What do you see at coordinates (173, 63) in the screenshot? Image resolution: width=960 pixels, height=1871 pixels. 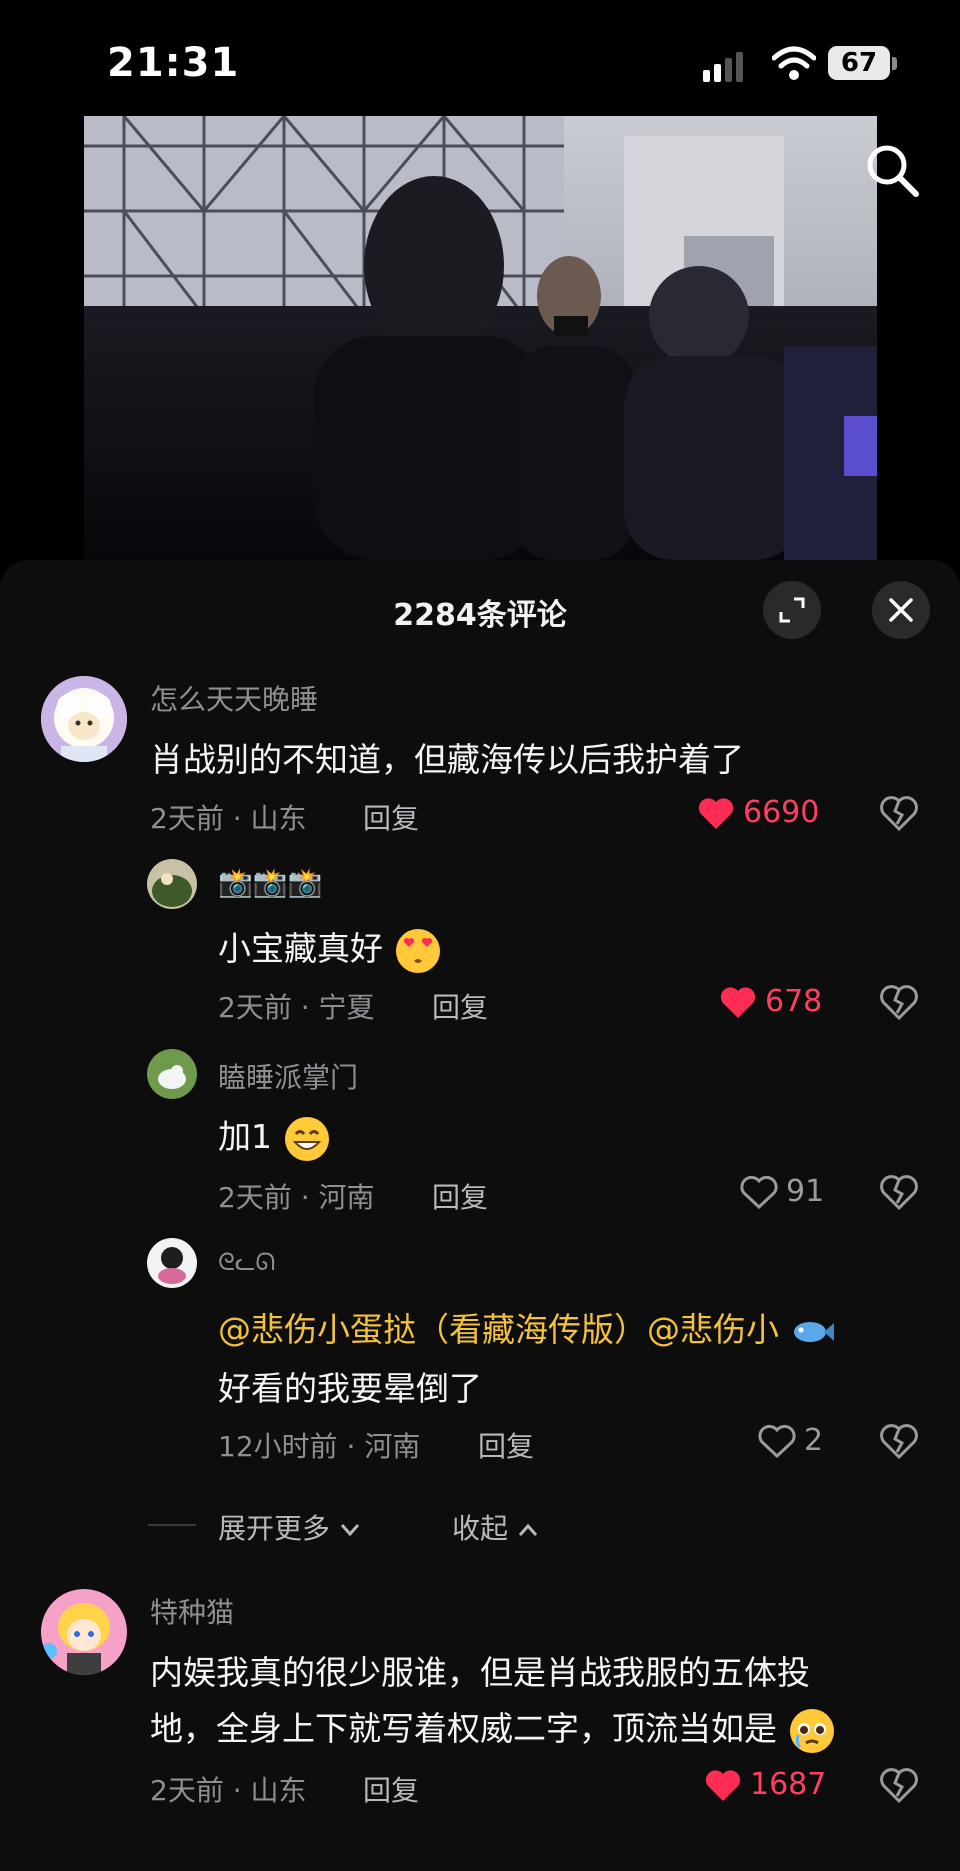 I see `status-time: 21:31` at bounding box center [173, 63].